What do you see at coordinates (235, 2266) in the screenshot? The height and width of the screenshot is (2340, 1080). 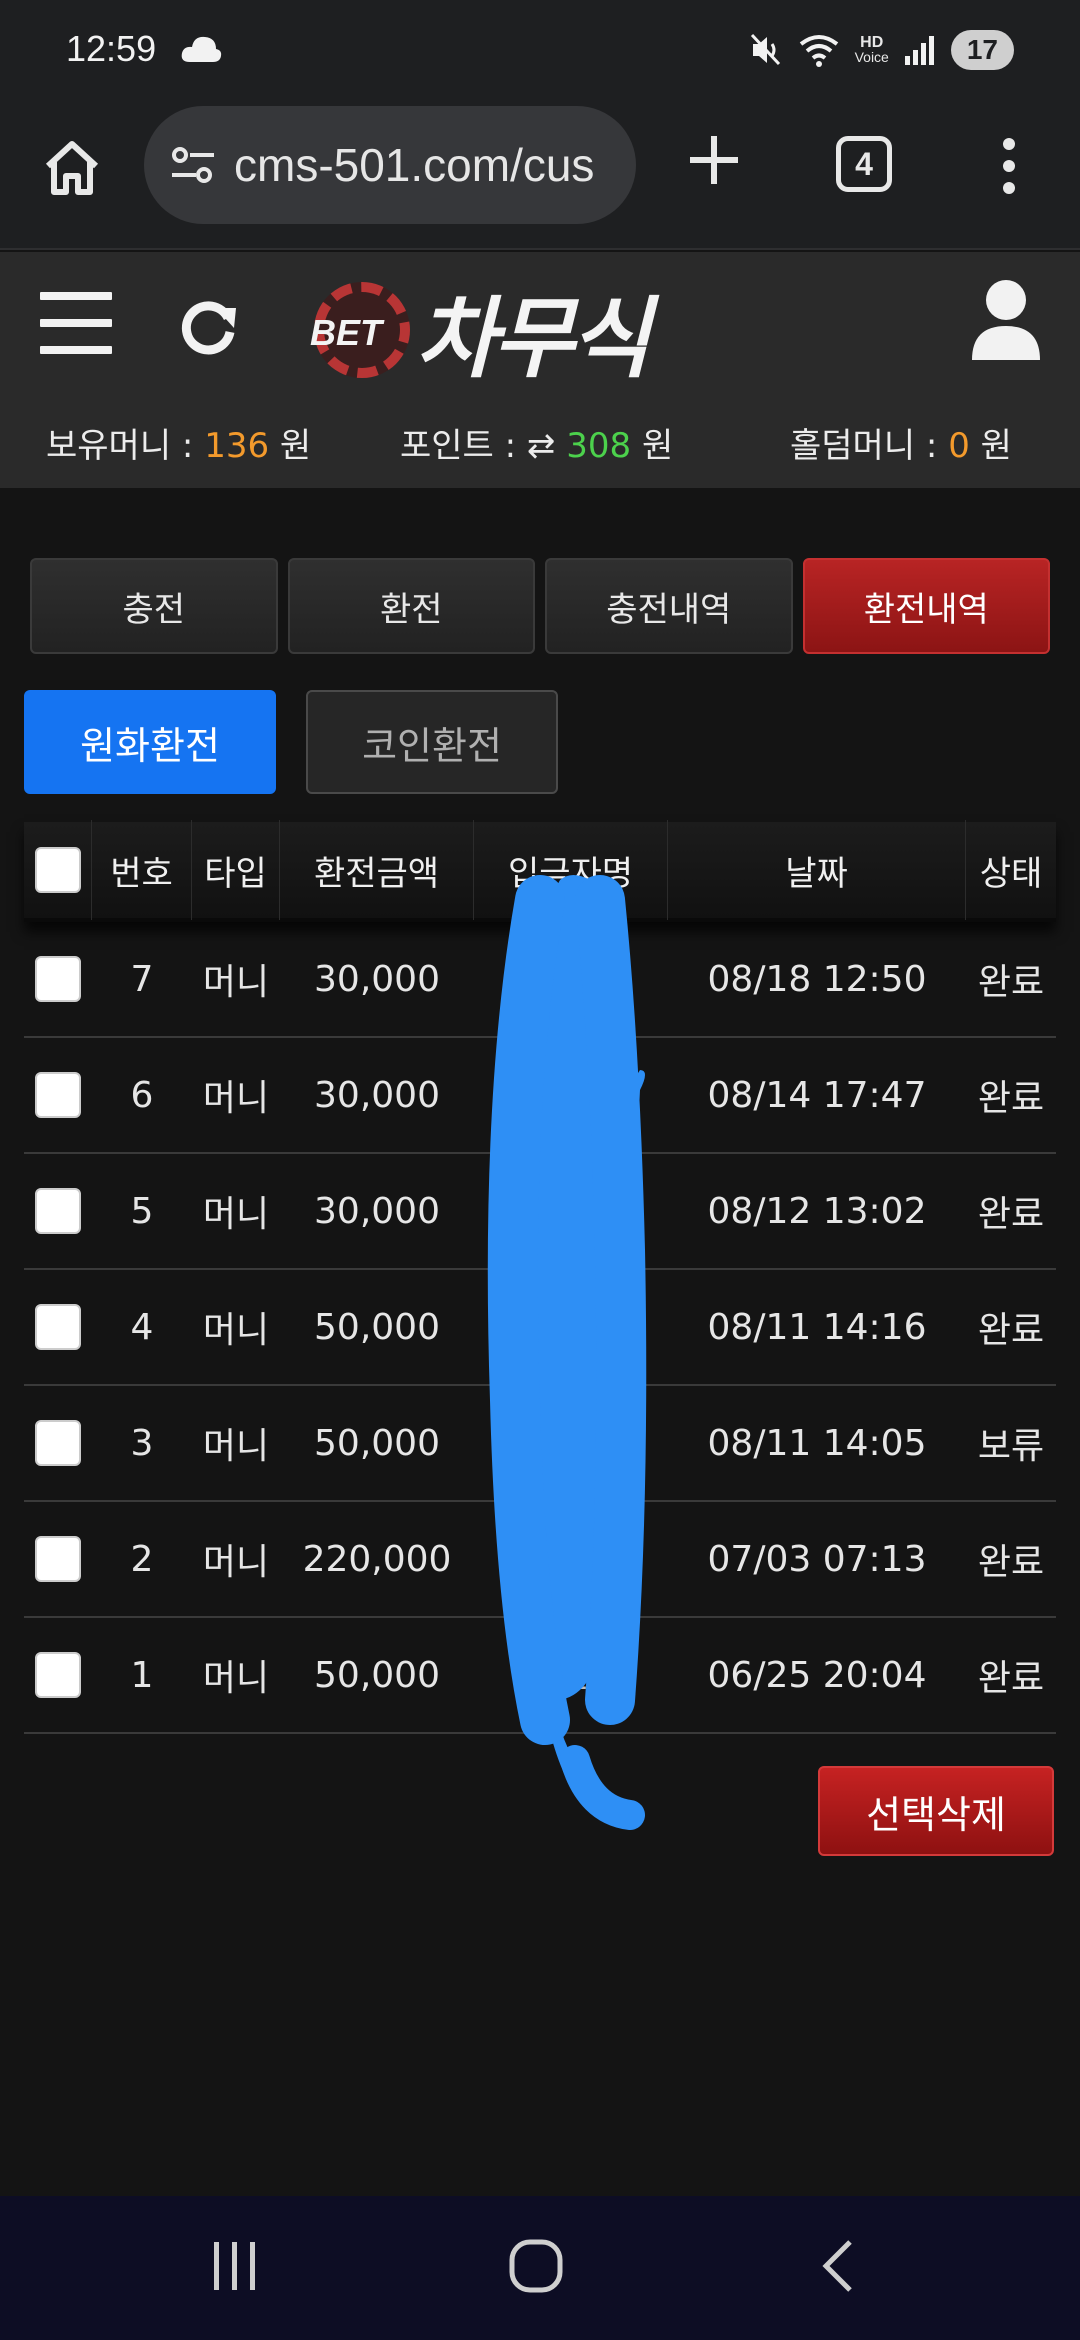 I see `recent-apps-icon` at bounding box center [235, 2266].